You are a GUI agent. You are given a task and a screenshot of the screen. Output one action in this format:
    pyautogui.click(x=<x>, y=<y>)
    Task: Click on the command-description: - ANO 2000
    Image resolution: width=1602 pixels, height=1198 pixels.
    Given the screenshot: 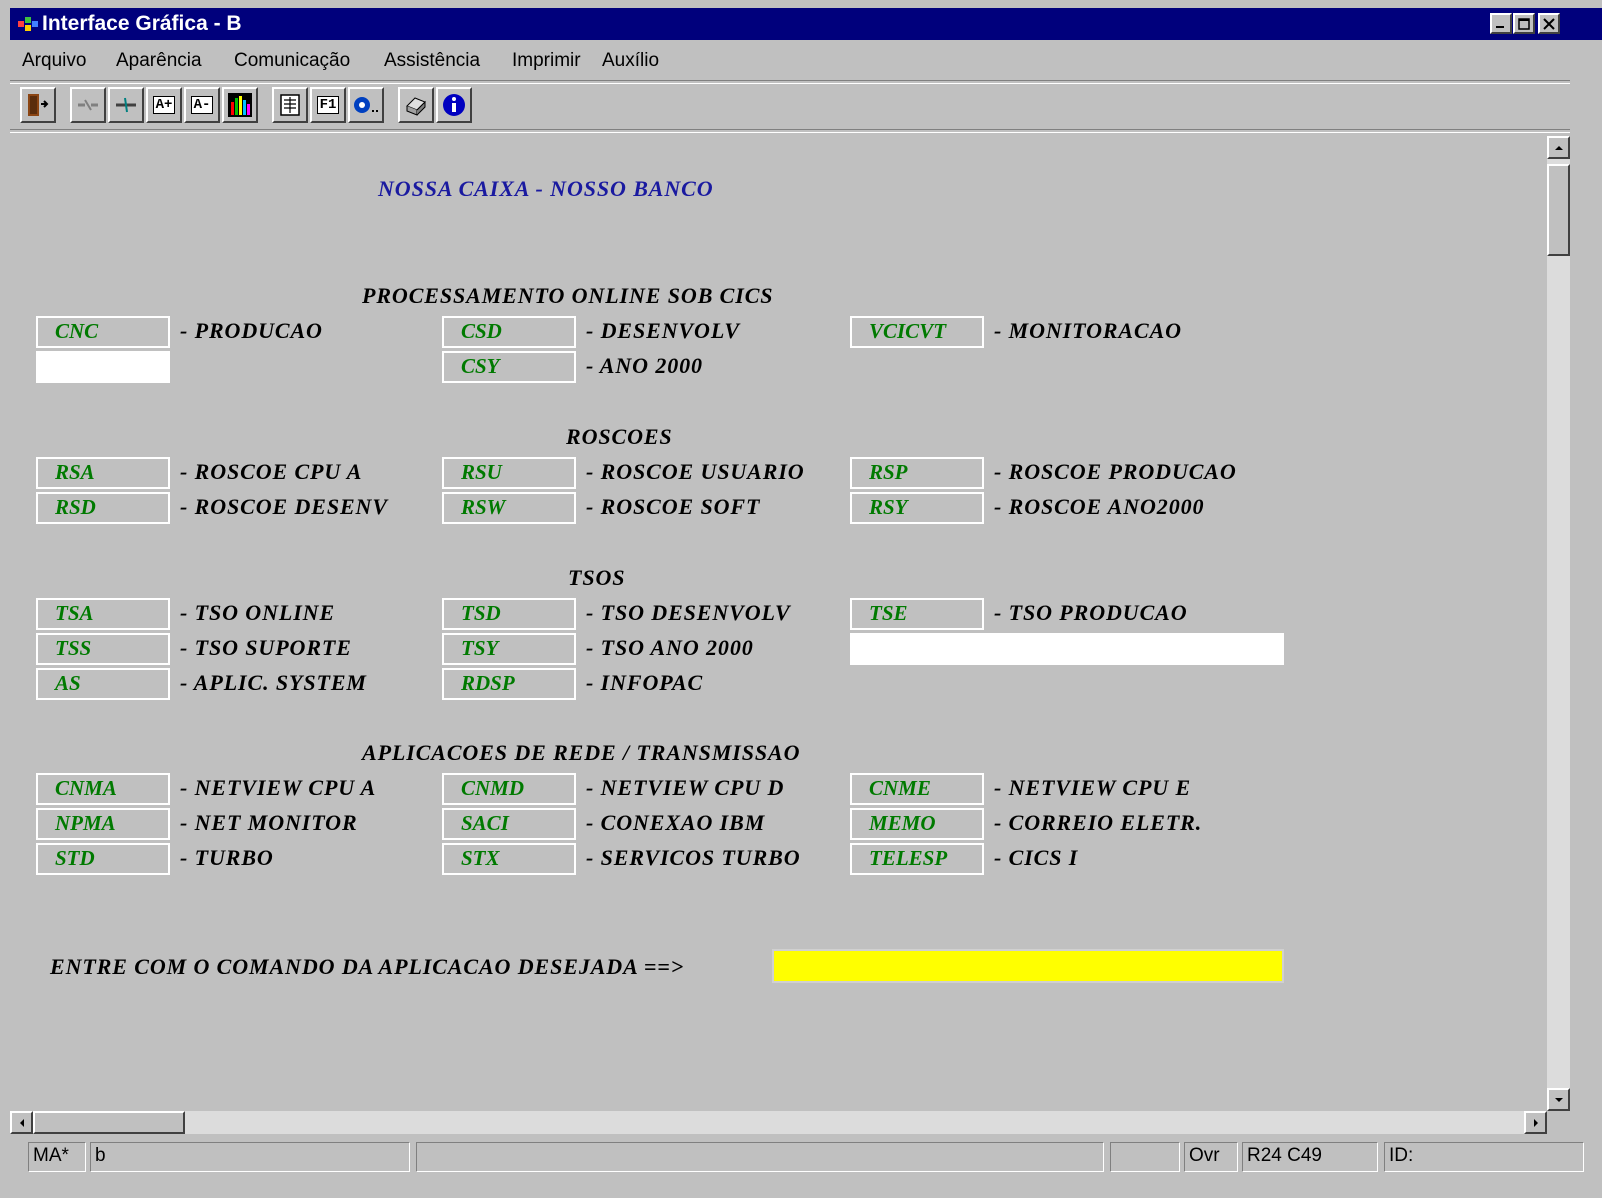 What is the action you would take?
    pyautogui.click(x=644, y=365)
    